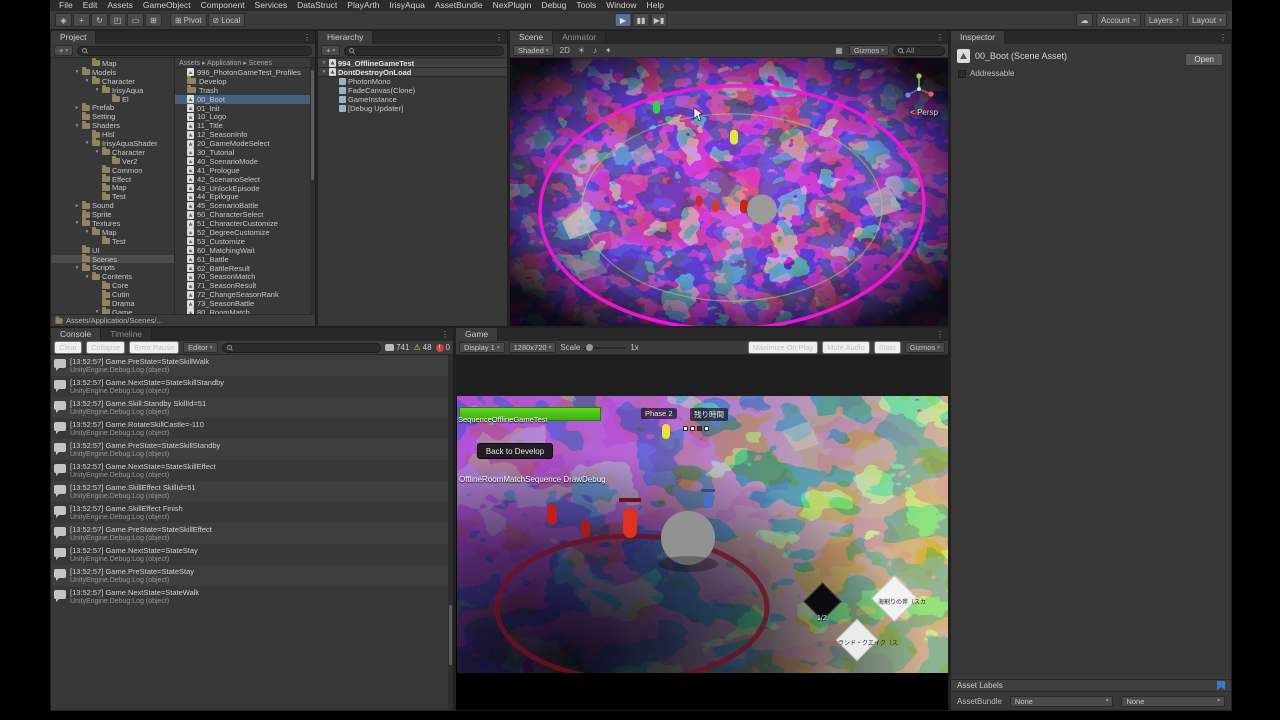 The height and width of the screenshot is (720, 1280). I want to click on folder-tree-item: UI, so click(112, 250).